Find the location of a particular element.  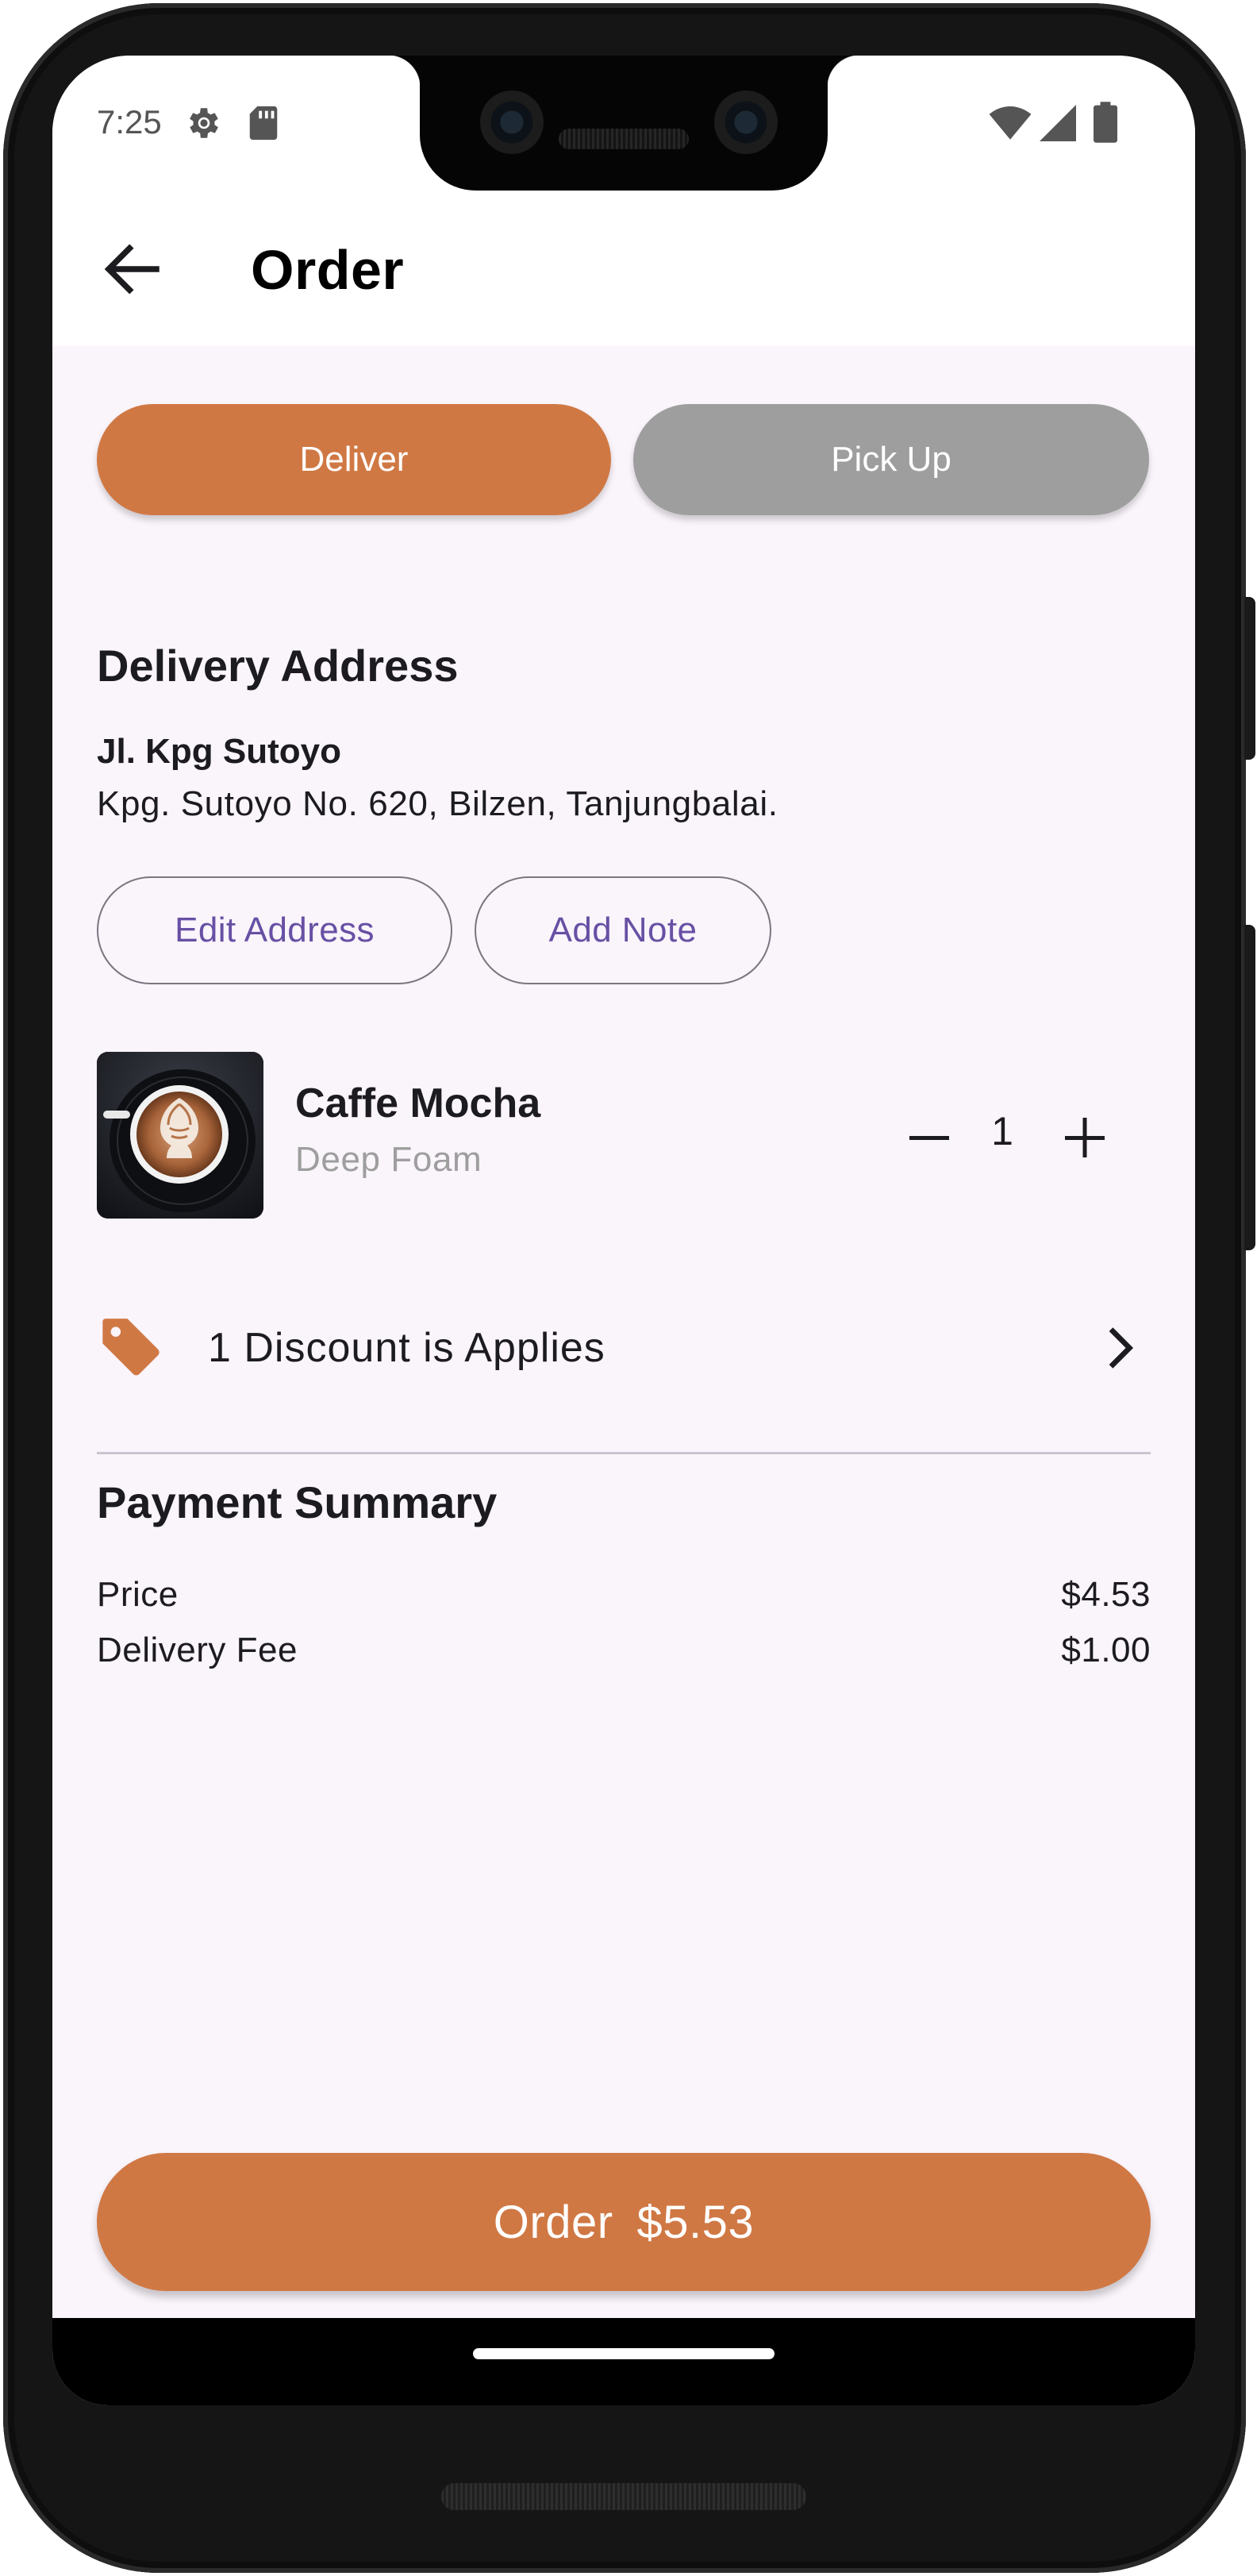

camera-notch is located at coordinates (623, 123).